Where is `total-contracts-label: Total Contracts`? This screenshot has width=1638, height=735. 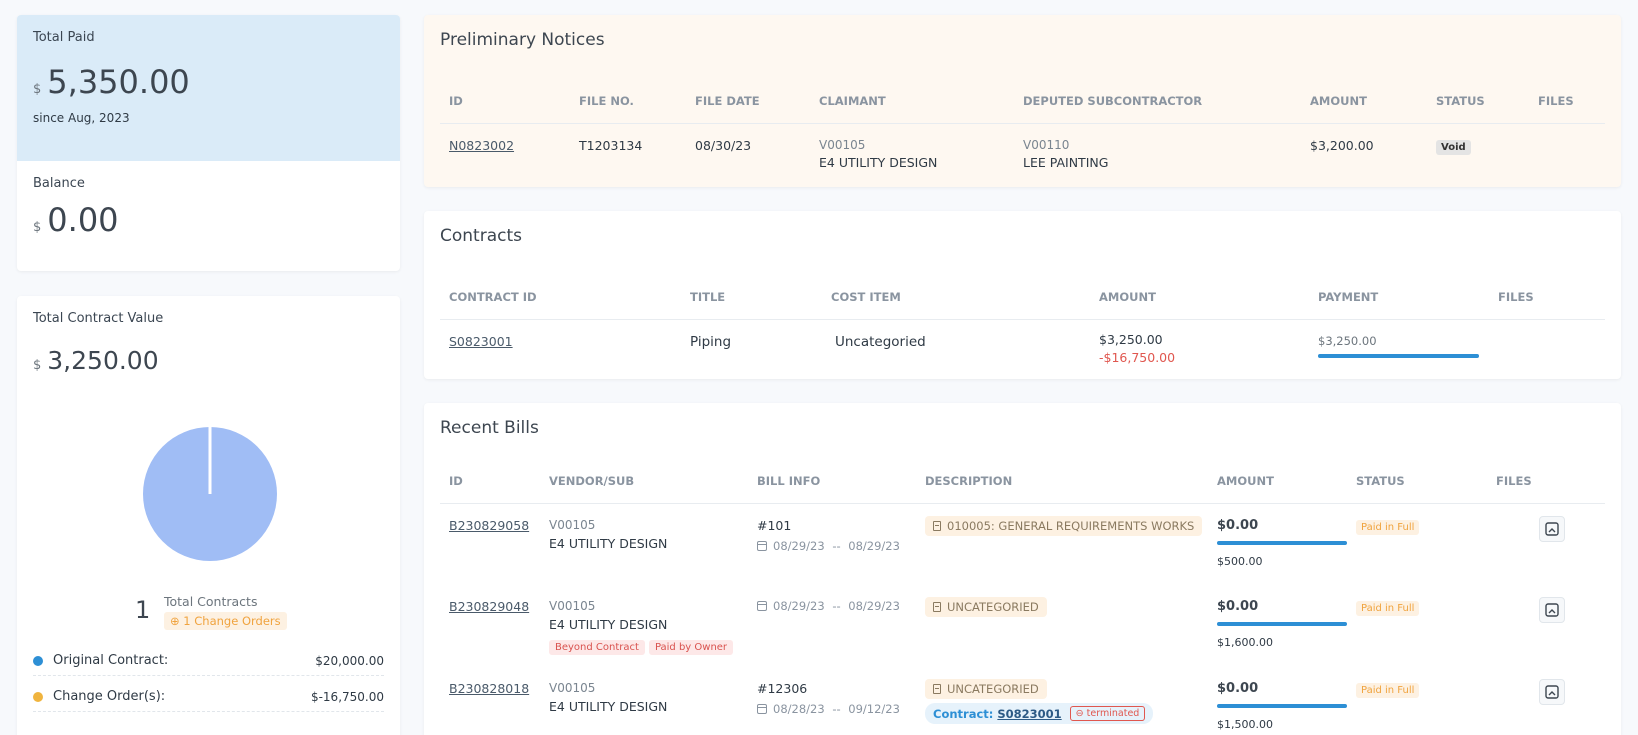 total-contracts-label: Total Contracts is located at coordinates (211, 601).